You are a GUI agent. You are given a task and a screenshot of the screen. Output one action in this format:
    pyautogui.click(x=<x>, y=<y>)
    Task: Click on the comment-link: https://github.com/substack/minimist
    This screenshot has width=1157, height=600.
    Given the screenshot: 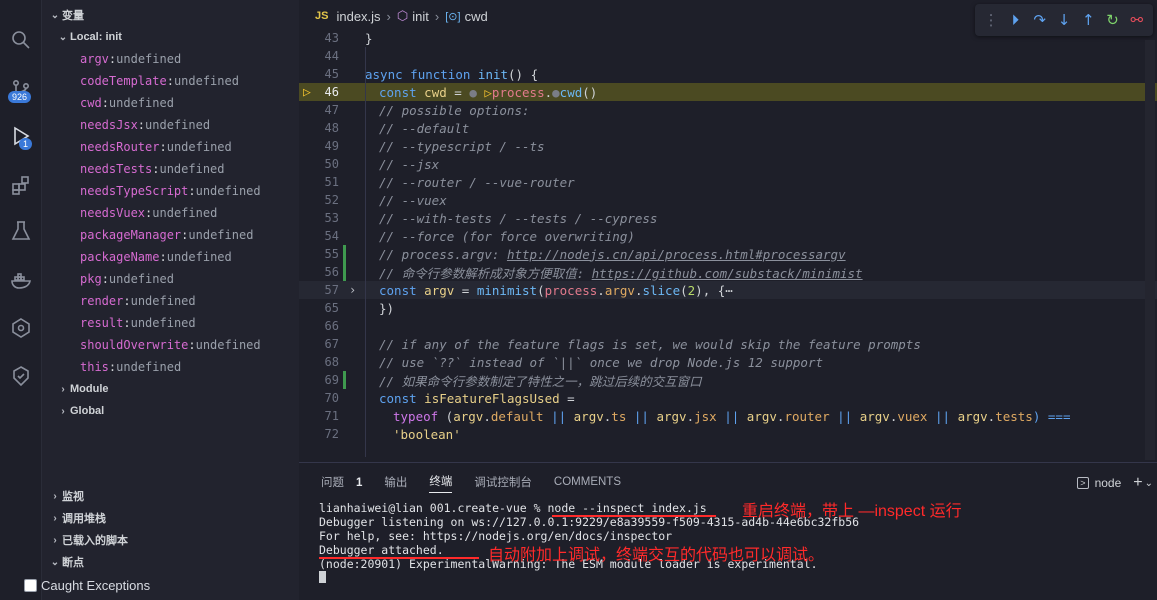 What is the action you would take?
    pyautogui.click(x=727, y=273)
    